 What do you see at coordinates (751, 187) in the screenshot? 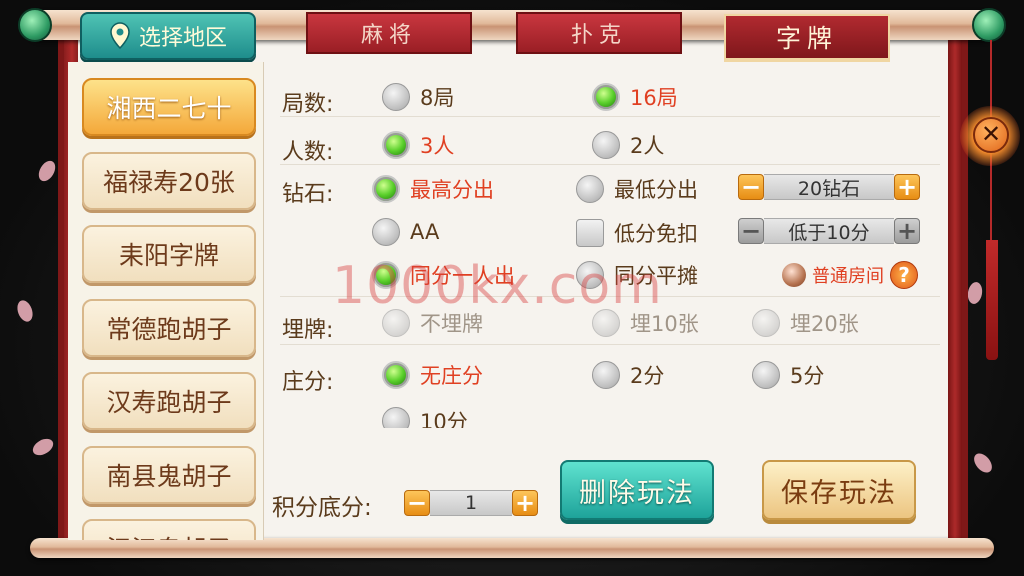
I see `diamond-minus-button: −` at bounding box center [751, 187].